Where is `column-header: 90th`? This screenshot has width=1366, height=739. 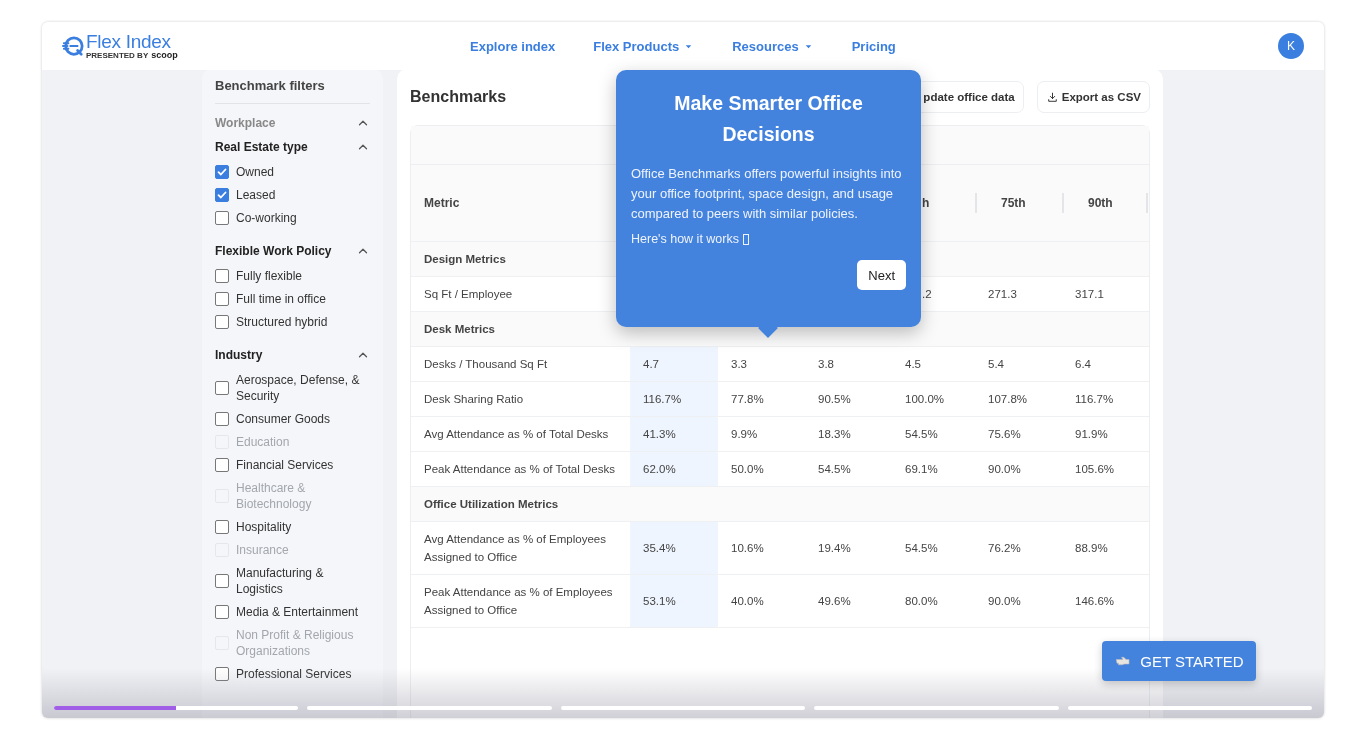 column-header: 90th is located at coordinates (1100, 203).